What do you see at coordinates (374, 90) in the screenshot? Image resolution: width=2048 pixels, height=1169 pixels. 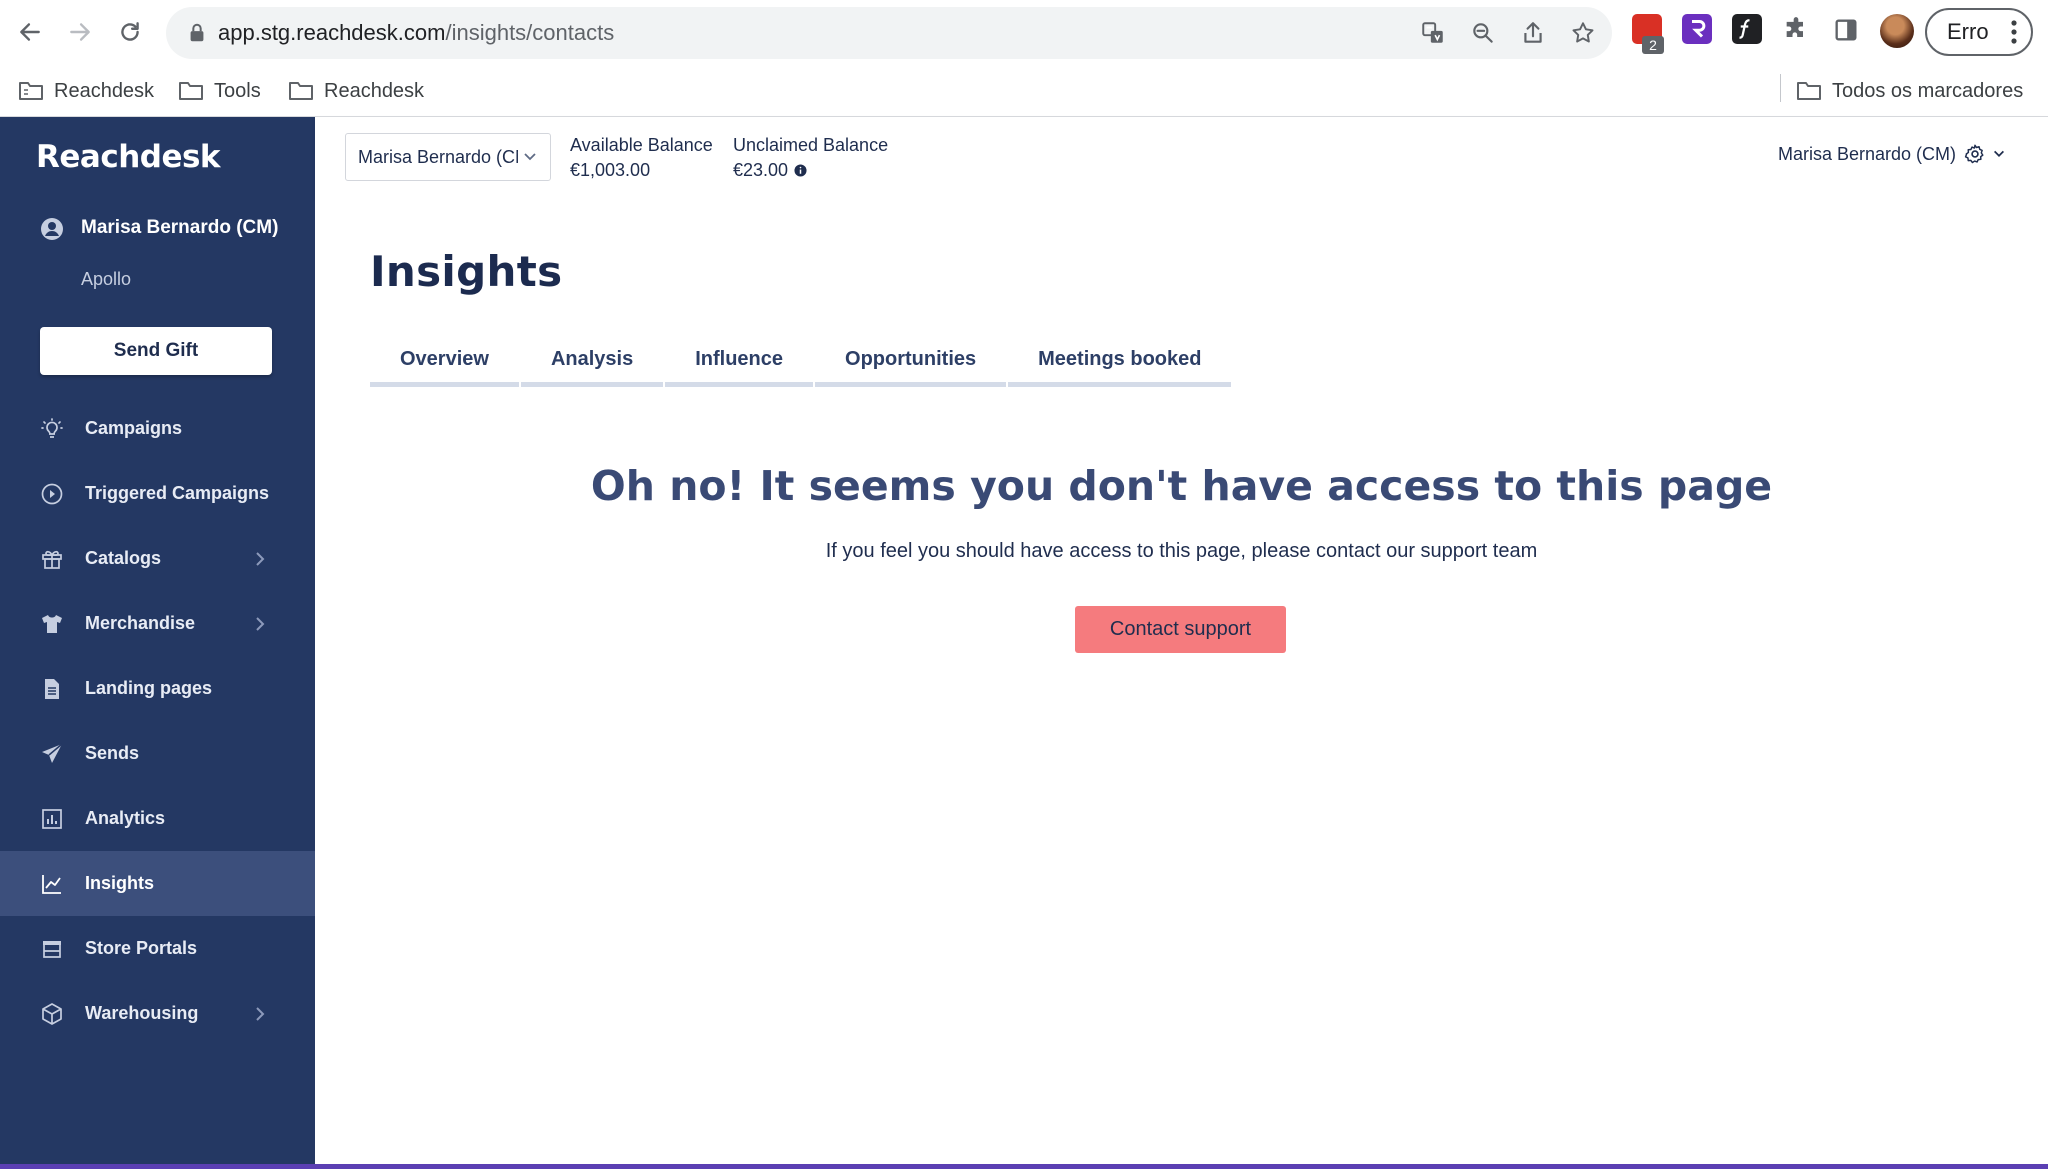 I see `bookmark-label: Reachdesk` at bounding box center [374, 90].